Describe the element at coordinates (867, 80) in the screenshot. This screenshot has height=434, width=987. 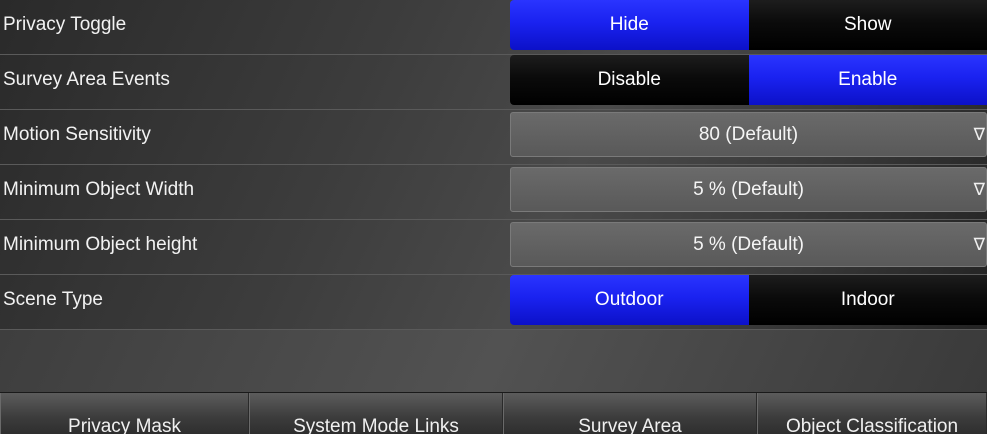
I see `survey-events-enable-button: Enable` at that location.